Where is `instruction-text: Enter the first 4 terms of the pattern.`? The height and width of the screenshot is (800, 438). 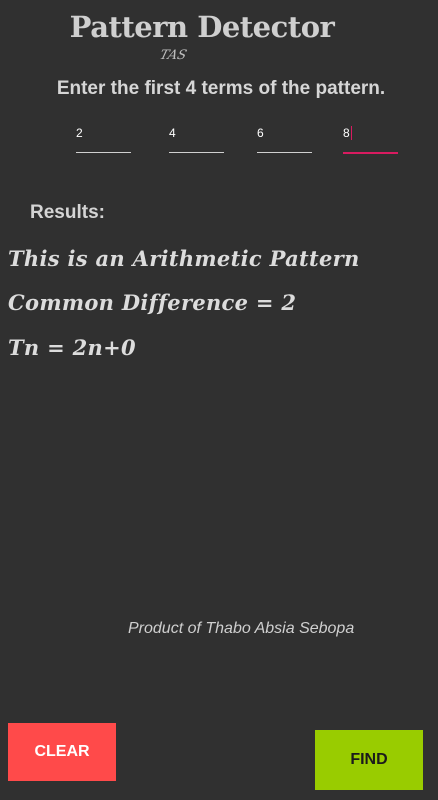 instruction-text: Enter the first 4 terms of the pattern. is located at coordinates (221, 88).